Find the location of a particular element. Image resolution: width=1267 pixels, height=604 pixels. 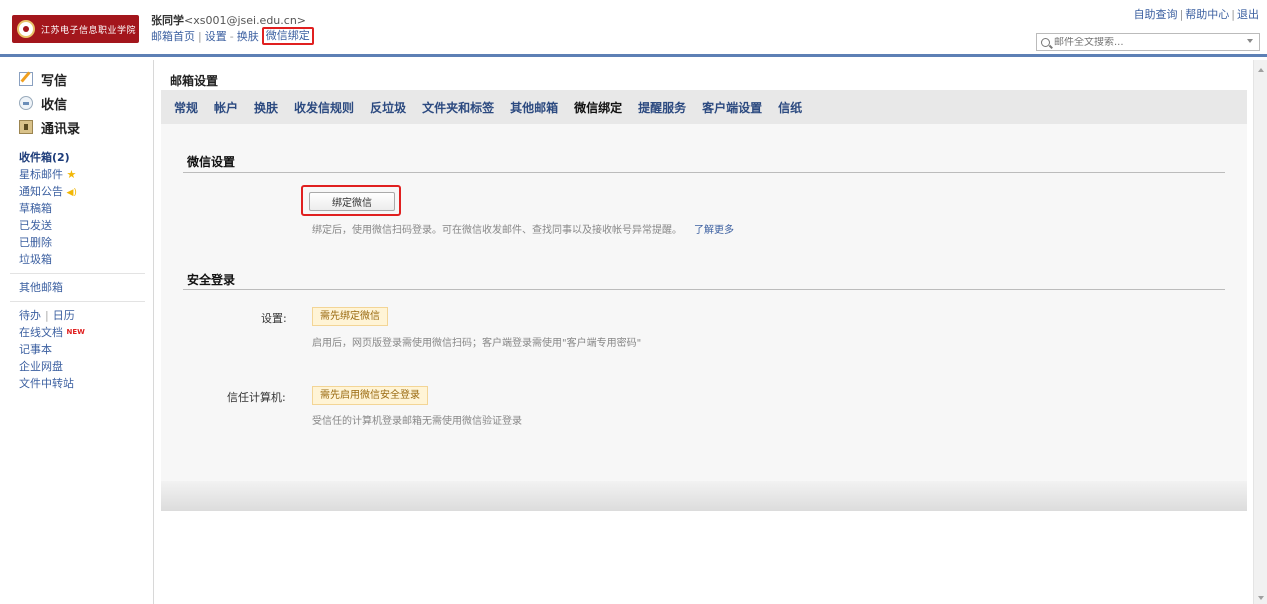

mailbox-home-link: 邮箱首页 is located at coordinates (173, 36).